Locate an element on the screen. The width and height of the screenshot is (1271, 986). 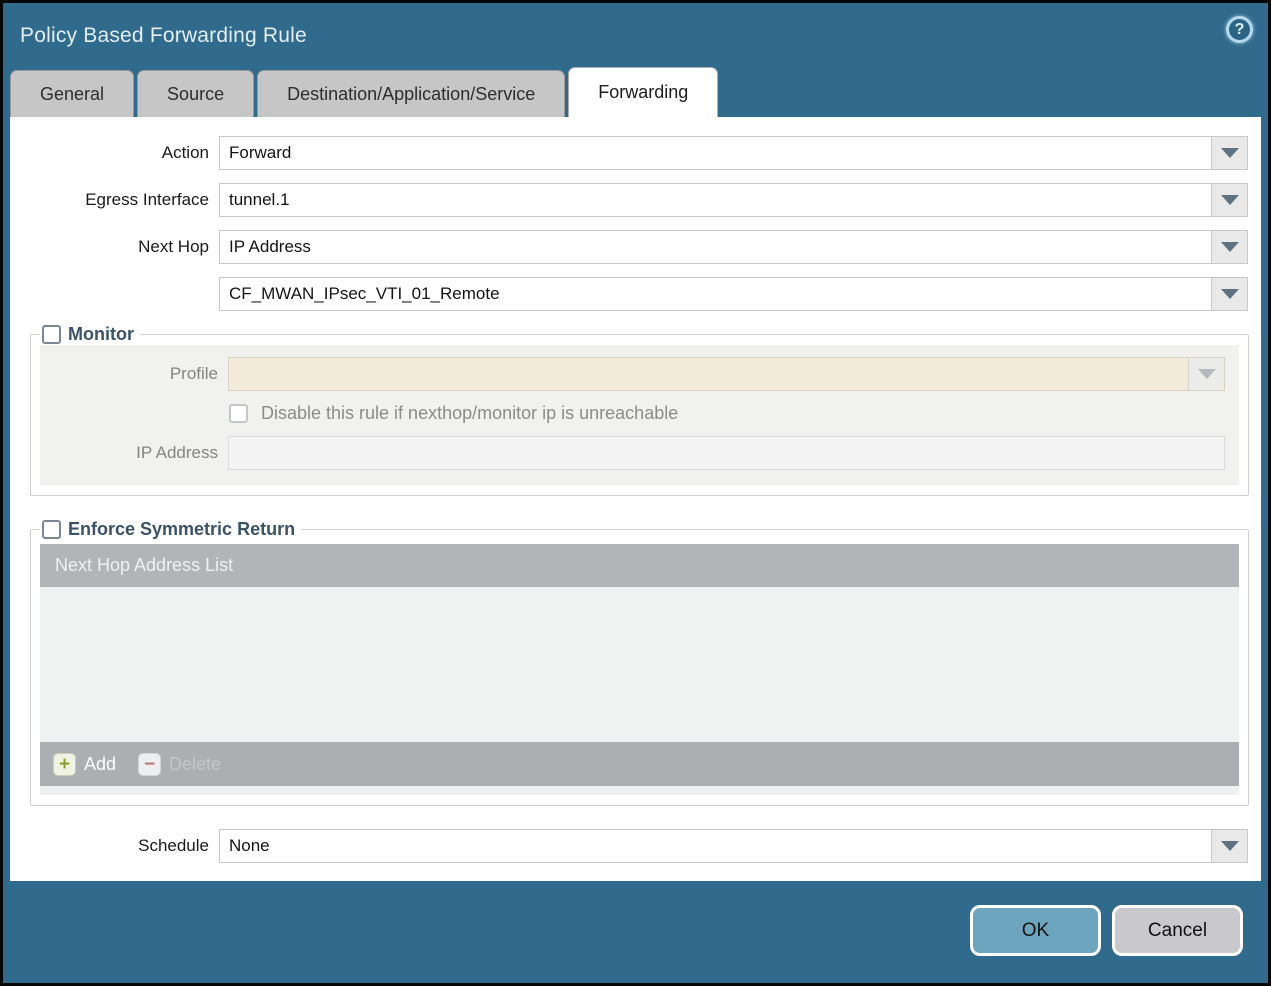
monitor-ip-address-value is located at coordinates (726, 453).